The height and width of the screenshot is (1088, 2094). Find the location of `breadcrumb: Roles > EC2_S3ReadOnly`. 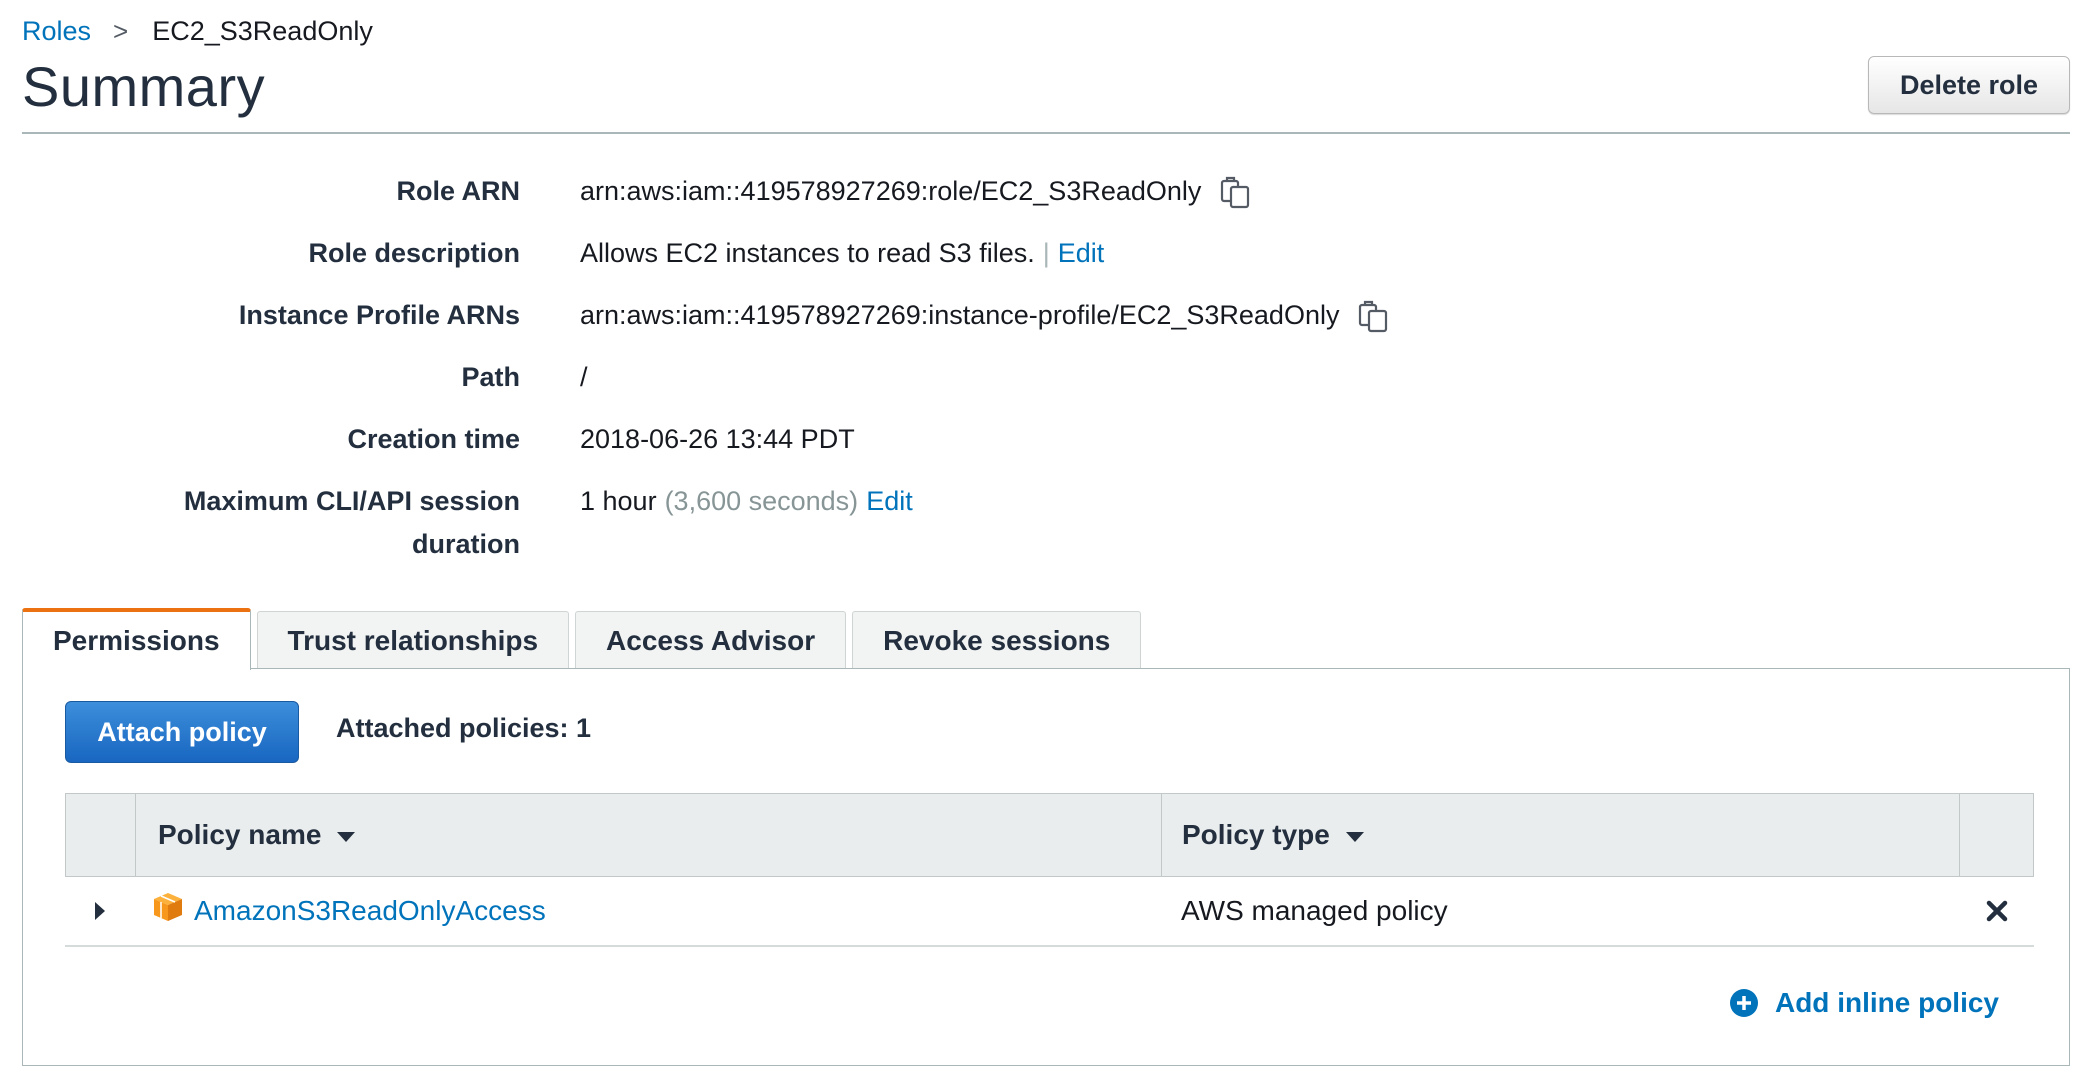

breadcrumb: Roles > EC2_S3ReadOnly is located at coordinates (197, 31).